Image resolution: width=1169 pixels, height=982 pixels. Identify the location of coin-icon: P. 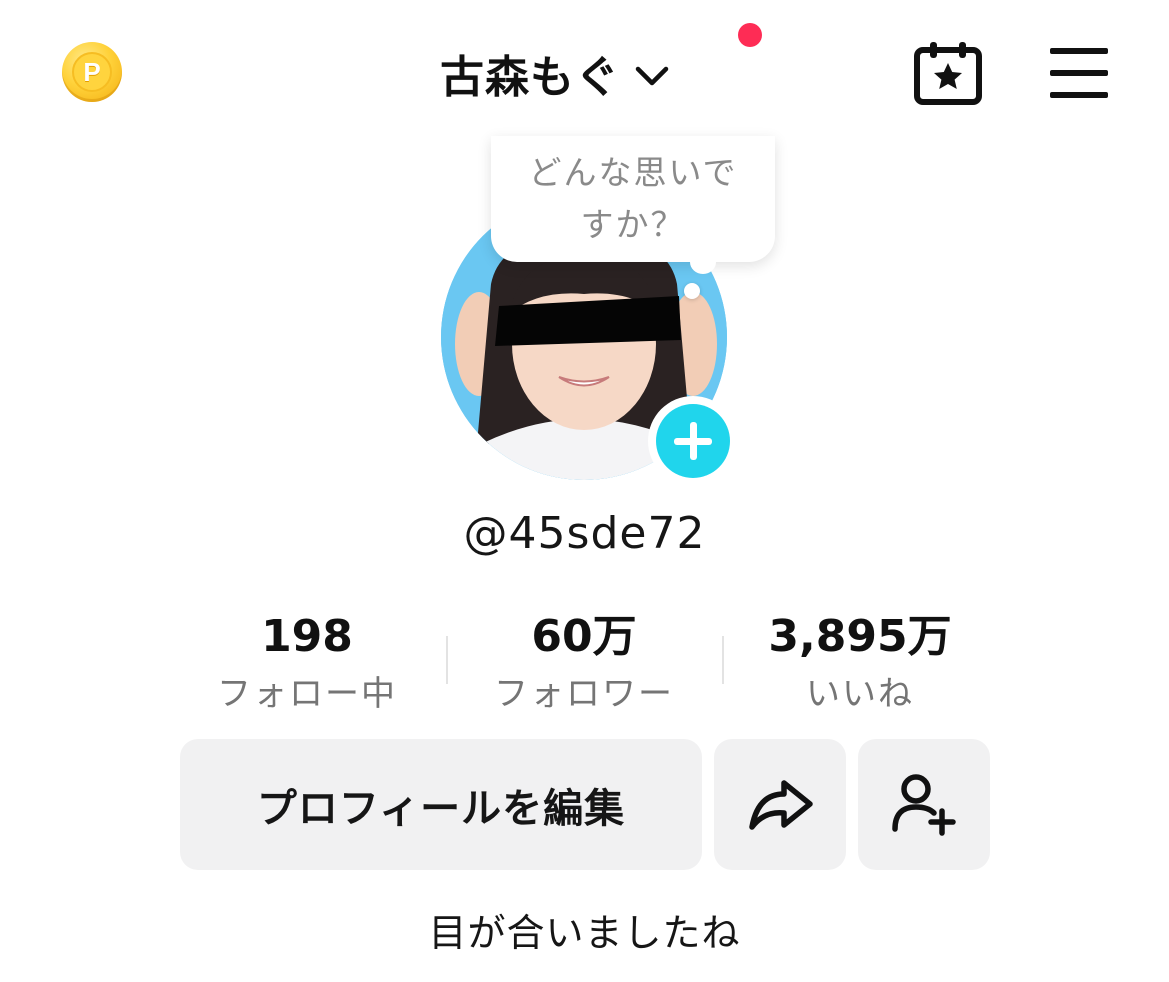
(92, 72).